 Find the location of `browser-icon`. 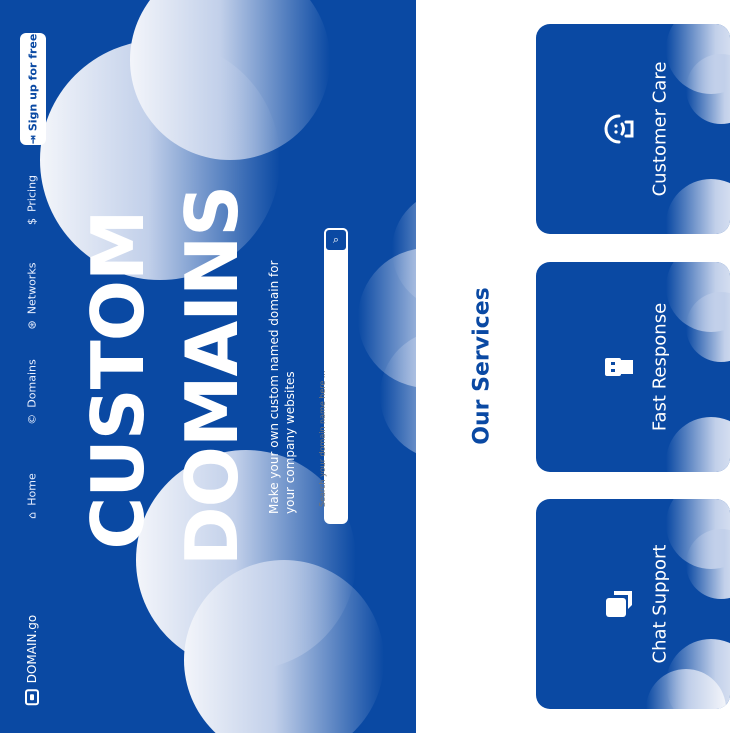

browser-icon is located at coordinates (32, 697).